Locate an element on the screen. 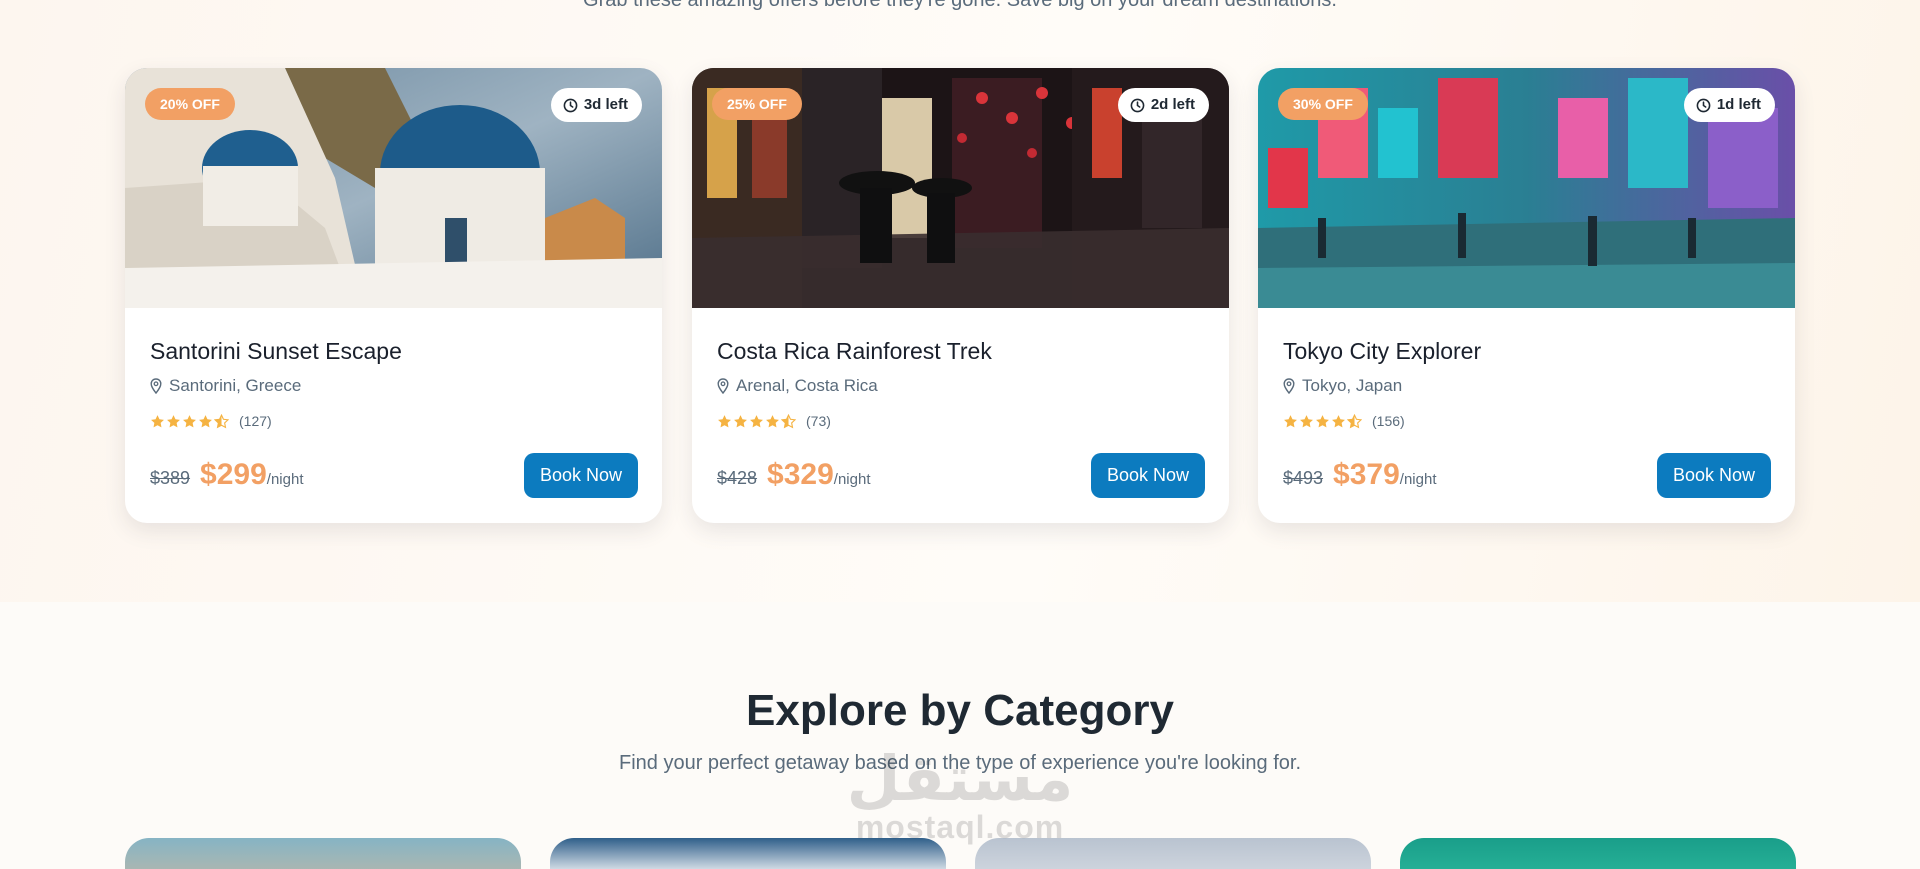 The width and height of the screenshot is (1920, 869). rating-count: (156) is located at coordinates (1388, 421).